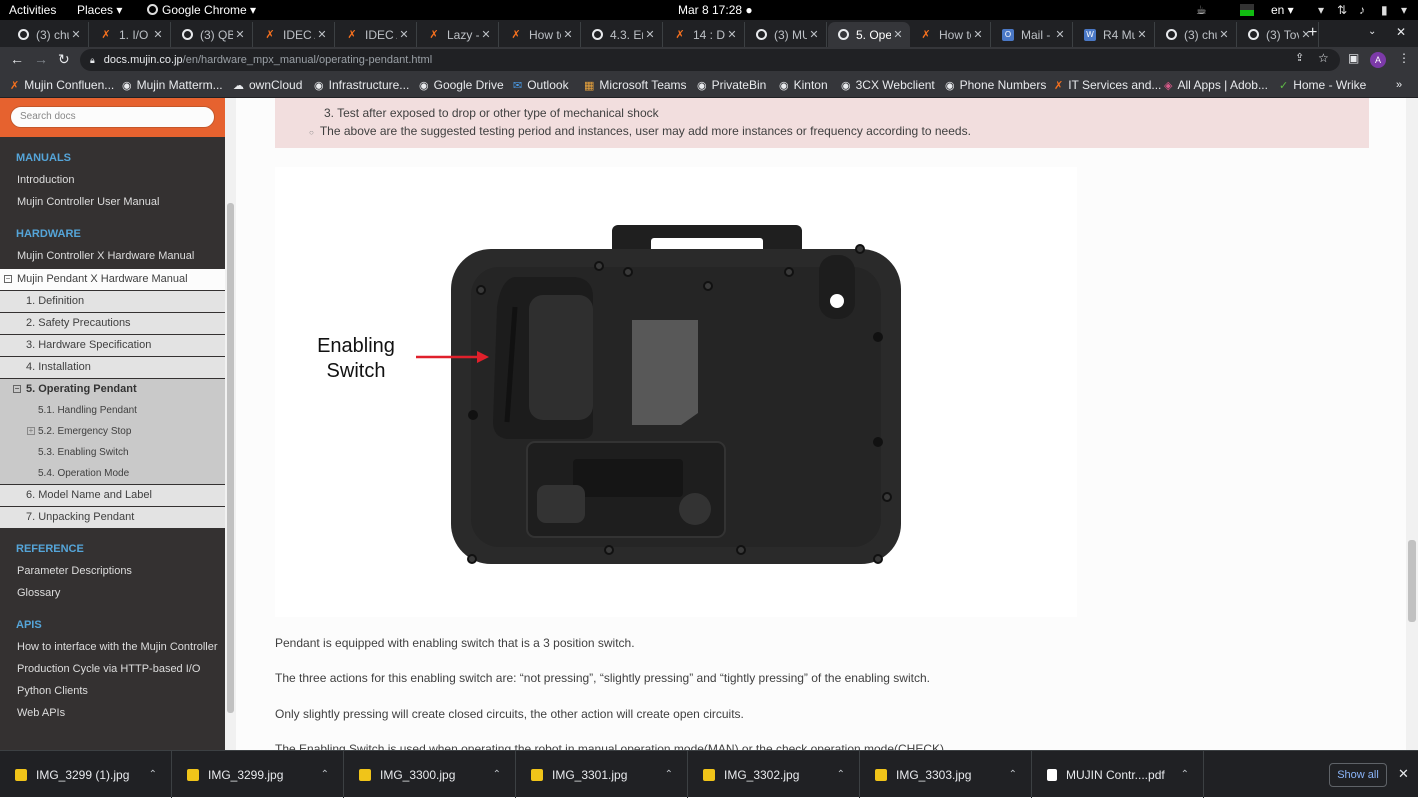  Describe the element at coordinates (112, 452) in the screenshot. I see `nav-enabling-switch: 5.3. Enabling Switch` at that location.